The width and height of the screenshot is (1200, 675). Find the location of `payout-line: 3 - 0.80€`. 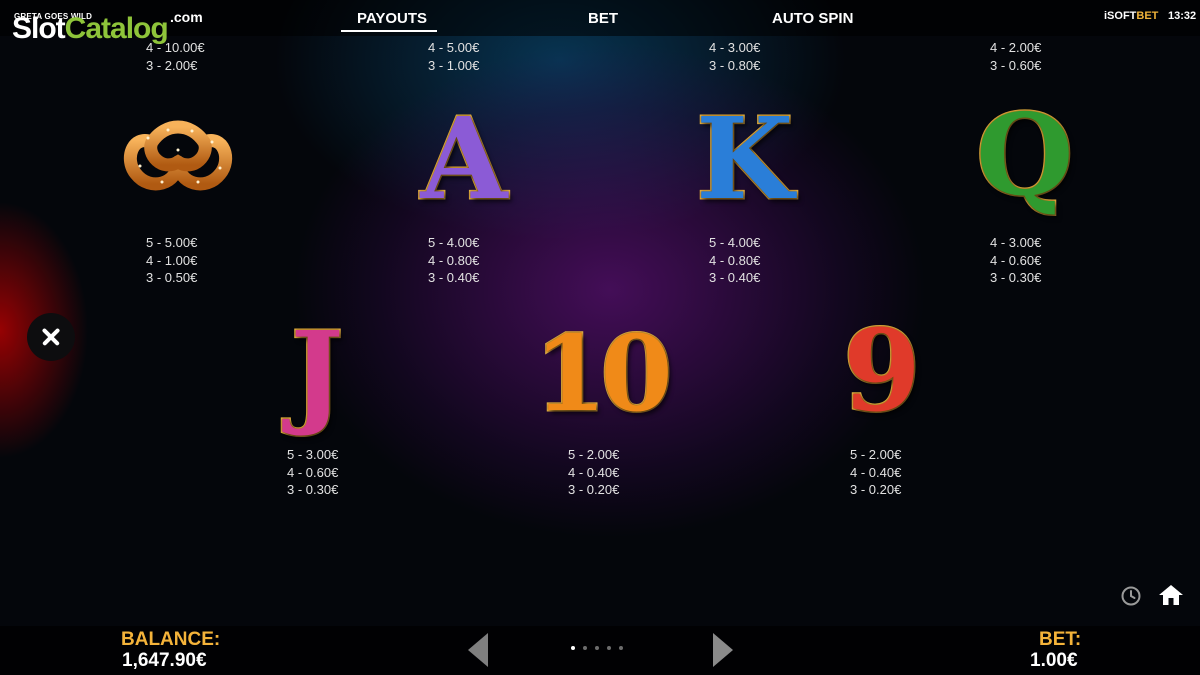

payout-line: 3 - 0.80€ is located at coordinates (735, 65).